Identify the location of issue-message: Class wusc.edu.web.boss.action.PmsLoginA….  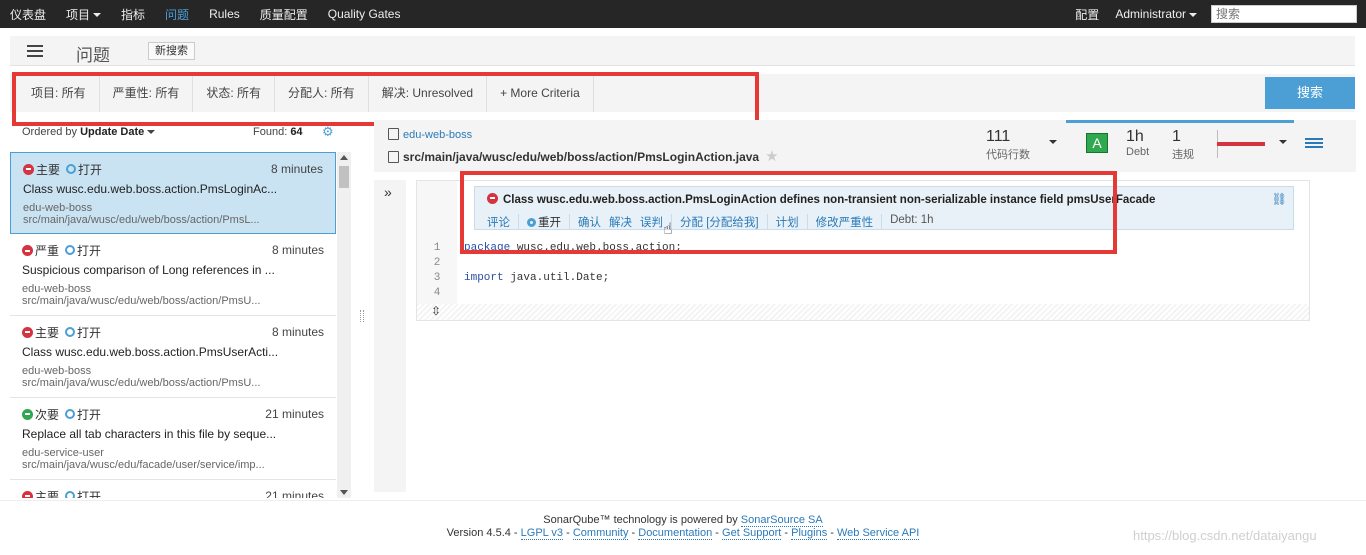
(150, 189).